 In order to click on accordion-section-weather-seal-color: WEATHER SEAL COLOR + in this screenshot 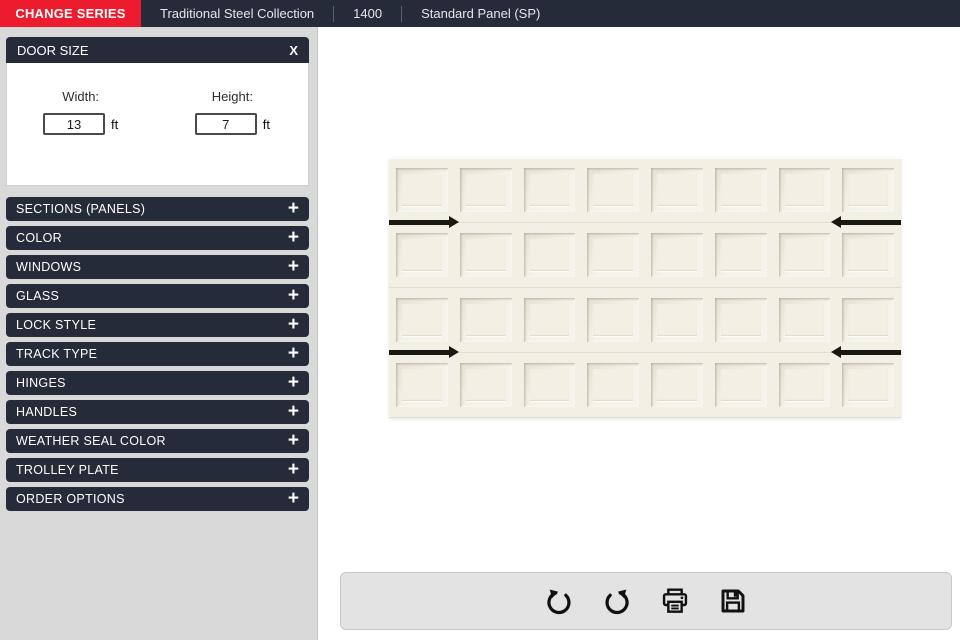, I will do `click(157, 441)`.